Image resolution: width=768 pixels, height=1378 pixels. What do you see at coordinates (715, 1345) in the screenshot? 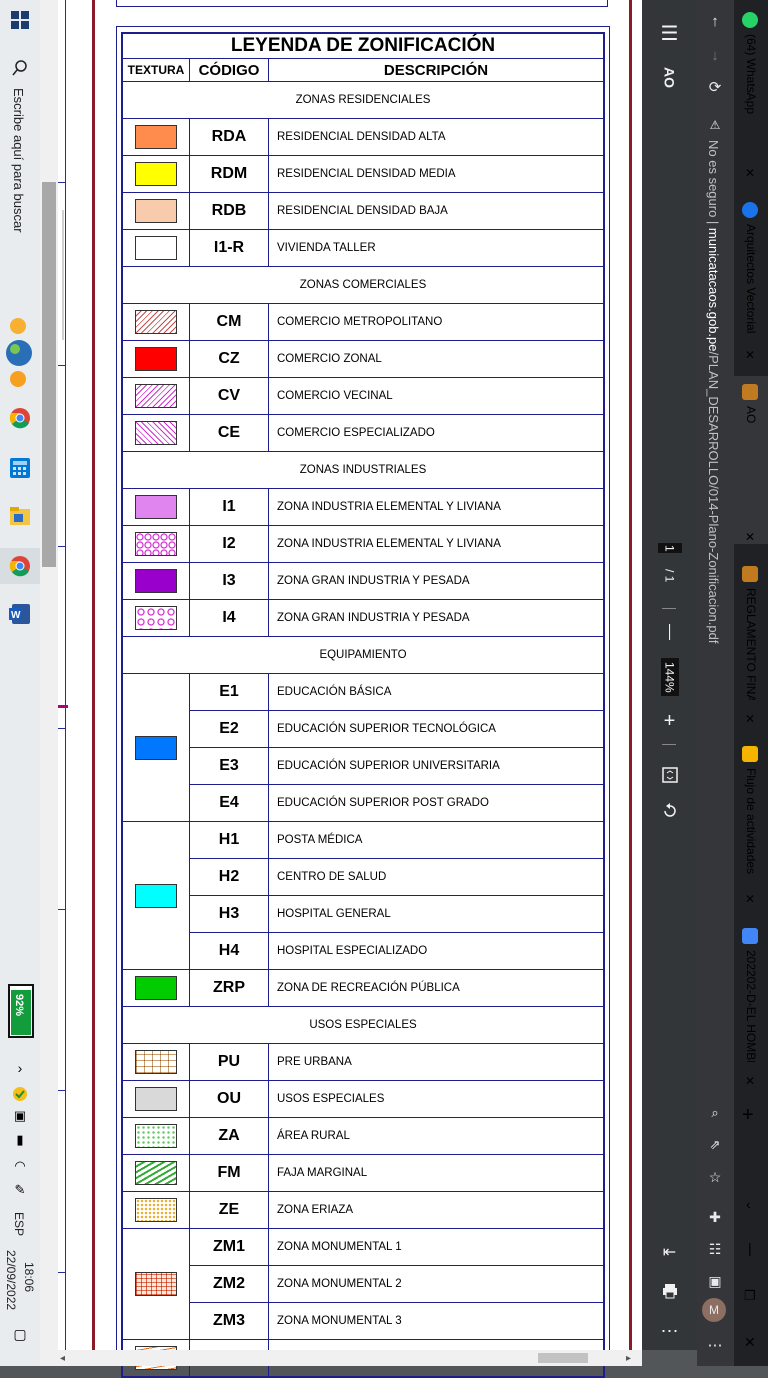
I see `browser-menu-icon: ⋯` at bounding box center [715, 1345].